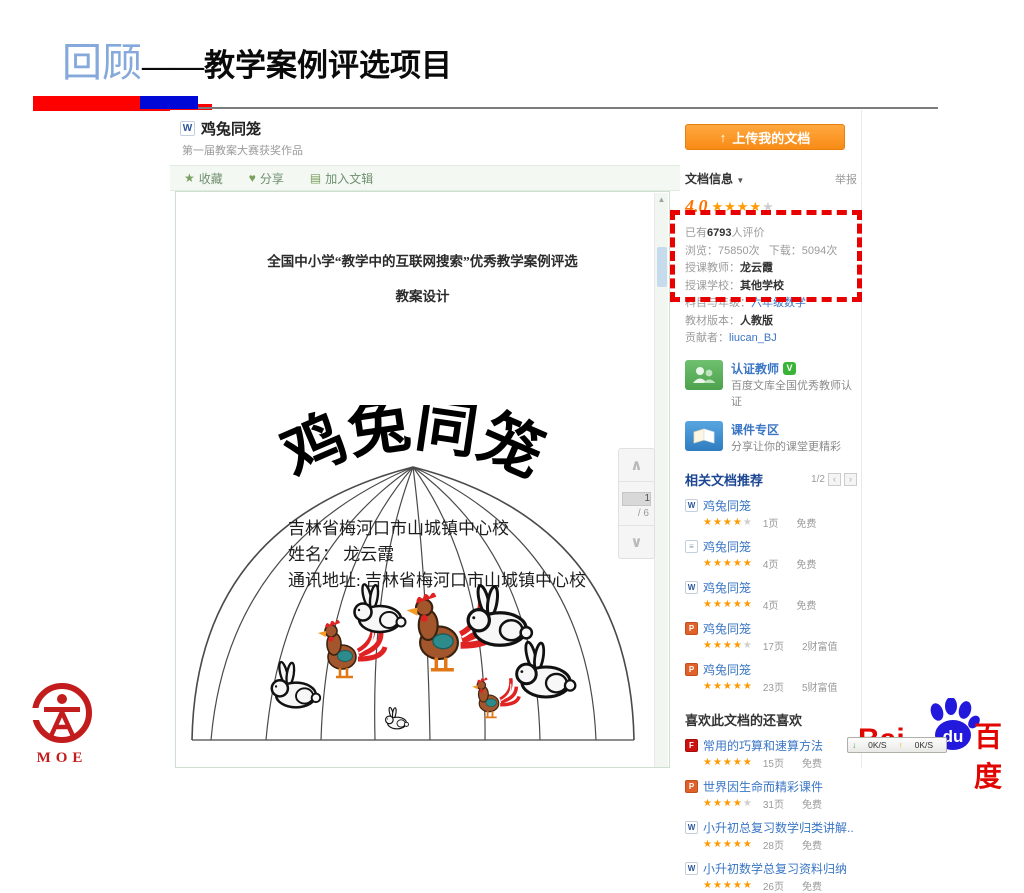  I want to click on doc-info-toggle: 文档信息 ▼, so click(714, 178).